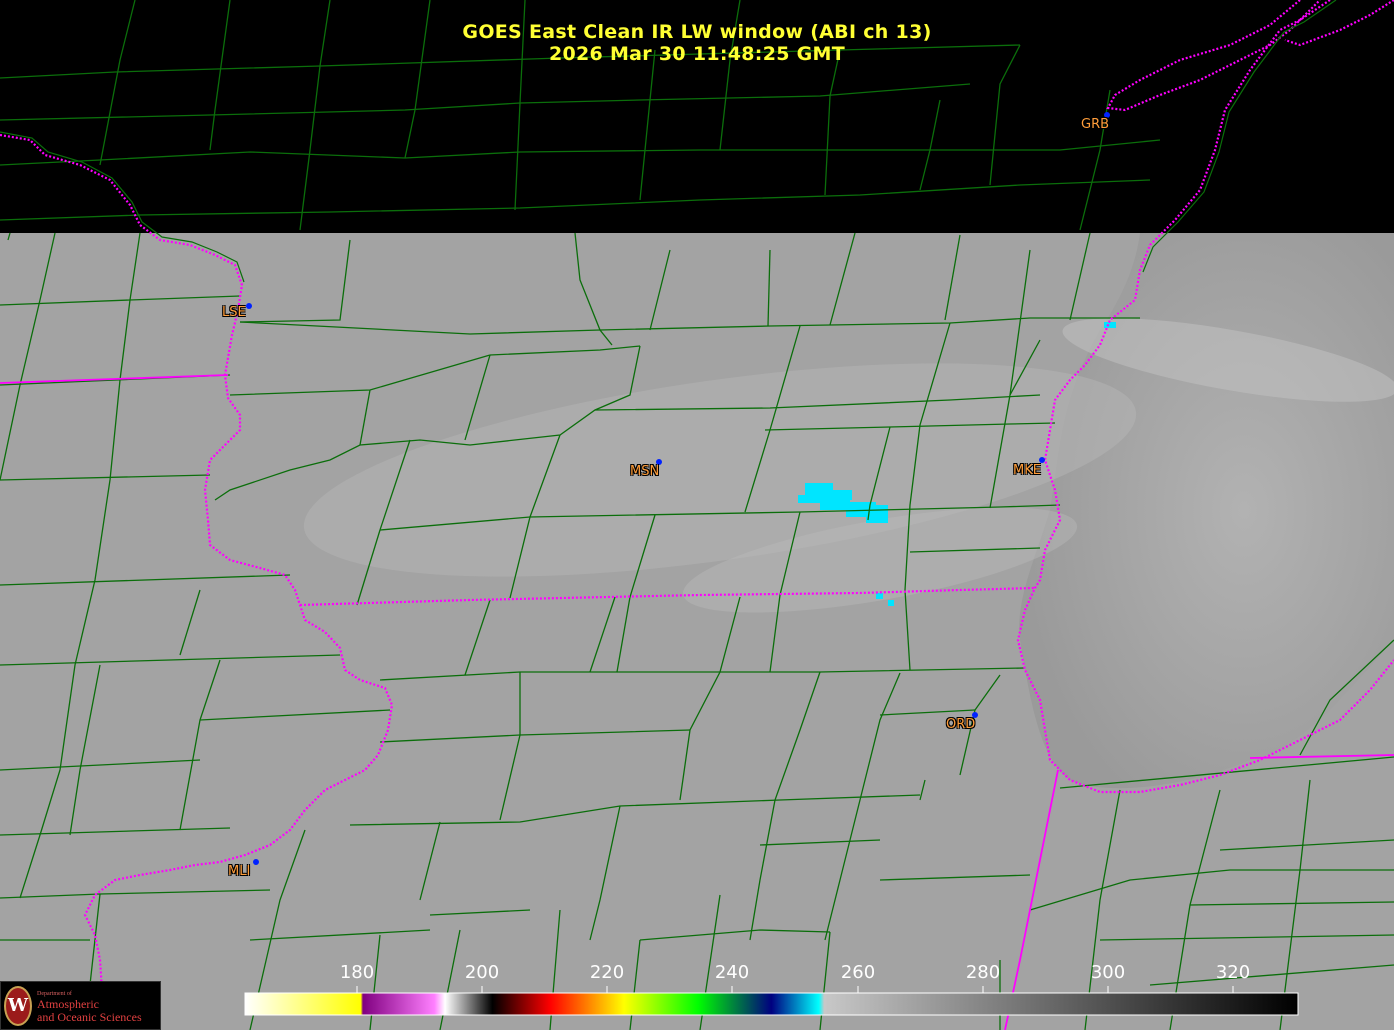 This screenshot has height=1030, width=1394. I want to click on uw-crest-icon: W, so click(18, 1006).